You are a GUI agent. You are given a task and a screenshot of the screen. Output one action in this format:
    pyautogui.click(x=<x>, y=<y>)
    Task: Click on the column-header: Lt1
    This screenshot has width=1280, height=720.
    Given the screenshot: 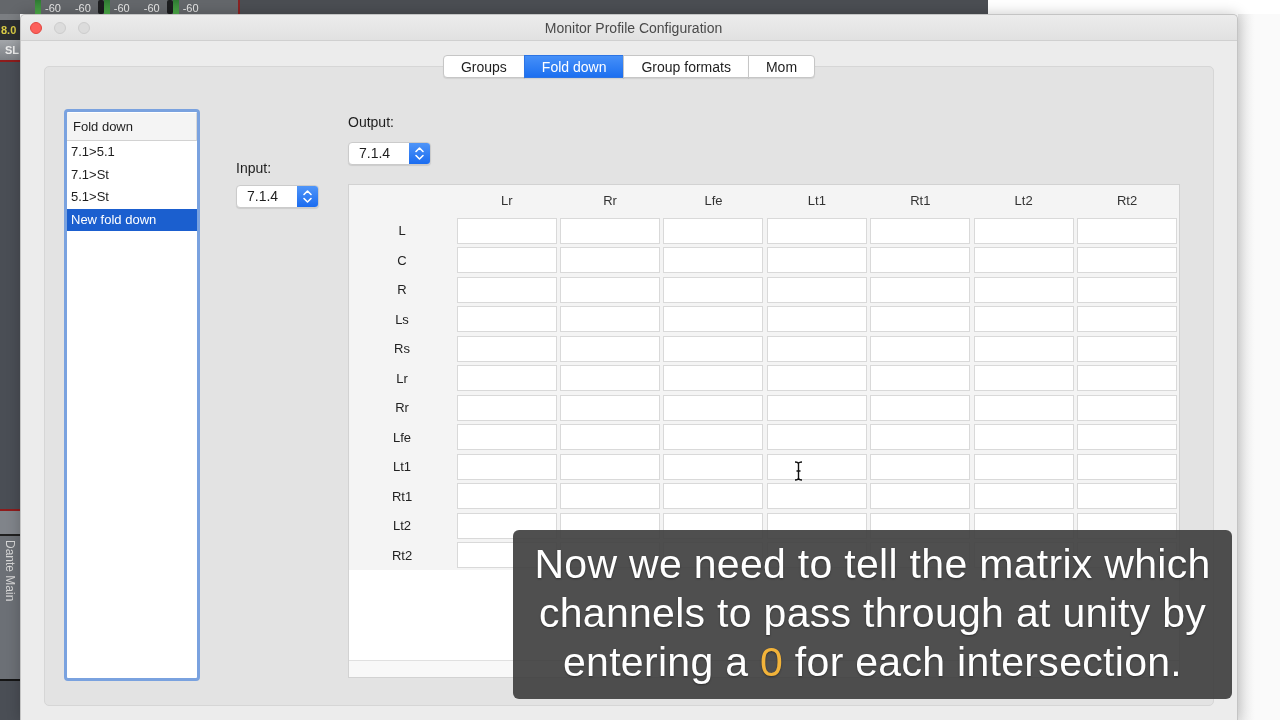 What is the action you would take?
    pyautogui.click(x=816, y=201)
    